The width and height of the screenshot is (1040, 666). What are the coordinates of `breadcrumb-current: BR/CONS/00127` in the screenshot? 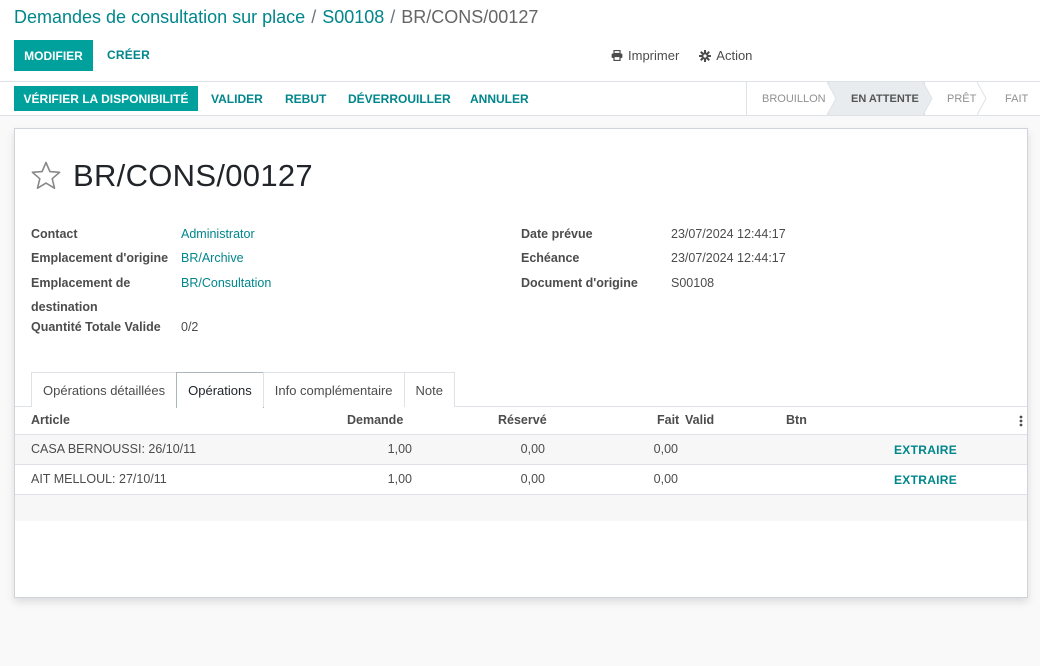 It's located at (470, 17).